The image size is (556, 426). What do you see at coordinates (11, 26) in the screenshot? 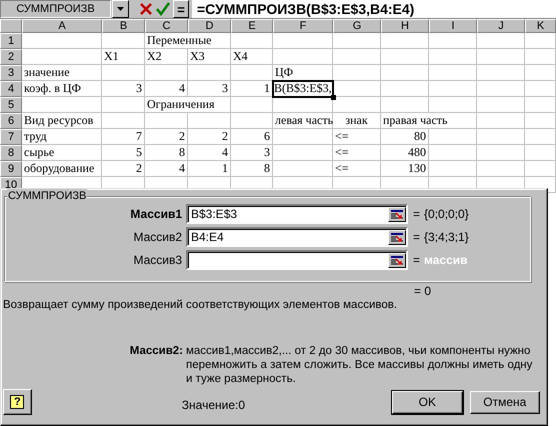
I see `corner-header` at bounding box center [11, 26].